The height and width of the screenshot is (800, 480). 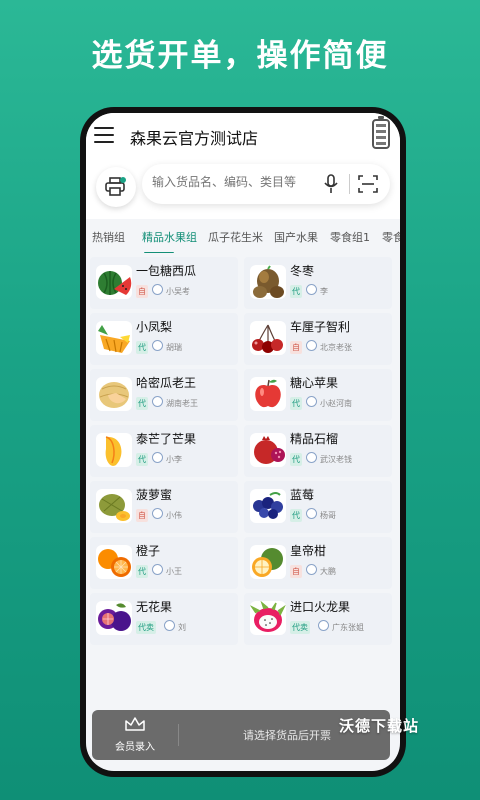 What do you see at coordinates (159, 252) in the screenshot?
I see `active-tab-indicator` at bounding box center [159, 252].